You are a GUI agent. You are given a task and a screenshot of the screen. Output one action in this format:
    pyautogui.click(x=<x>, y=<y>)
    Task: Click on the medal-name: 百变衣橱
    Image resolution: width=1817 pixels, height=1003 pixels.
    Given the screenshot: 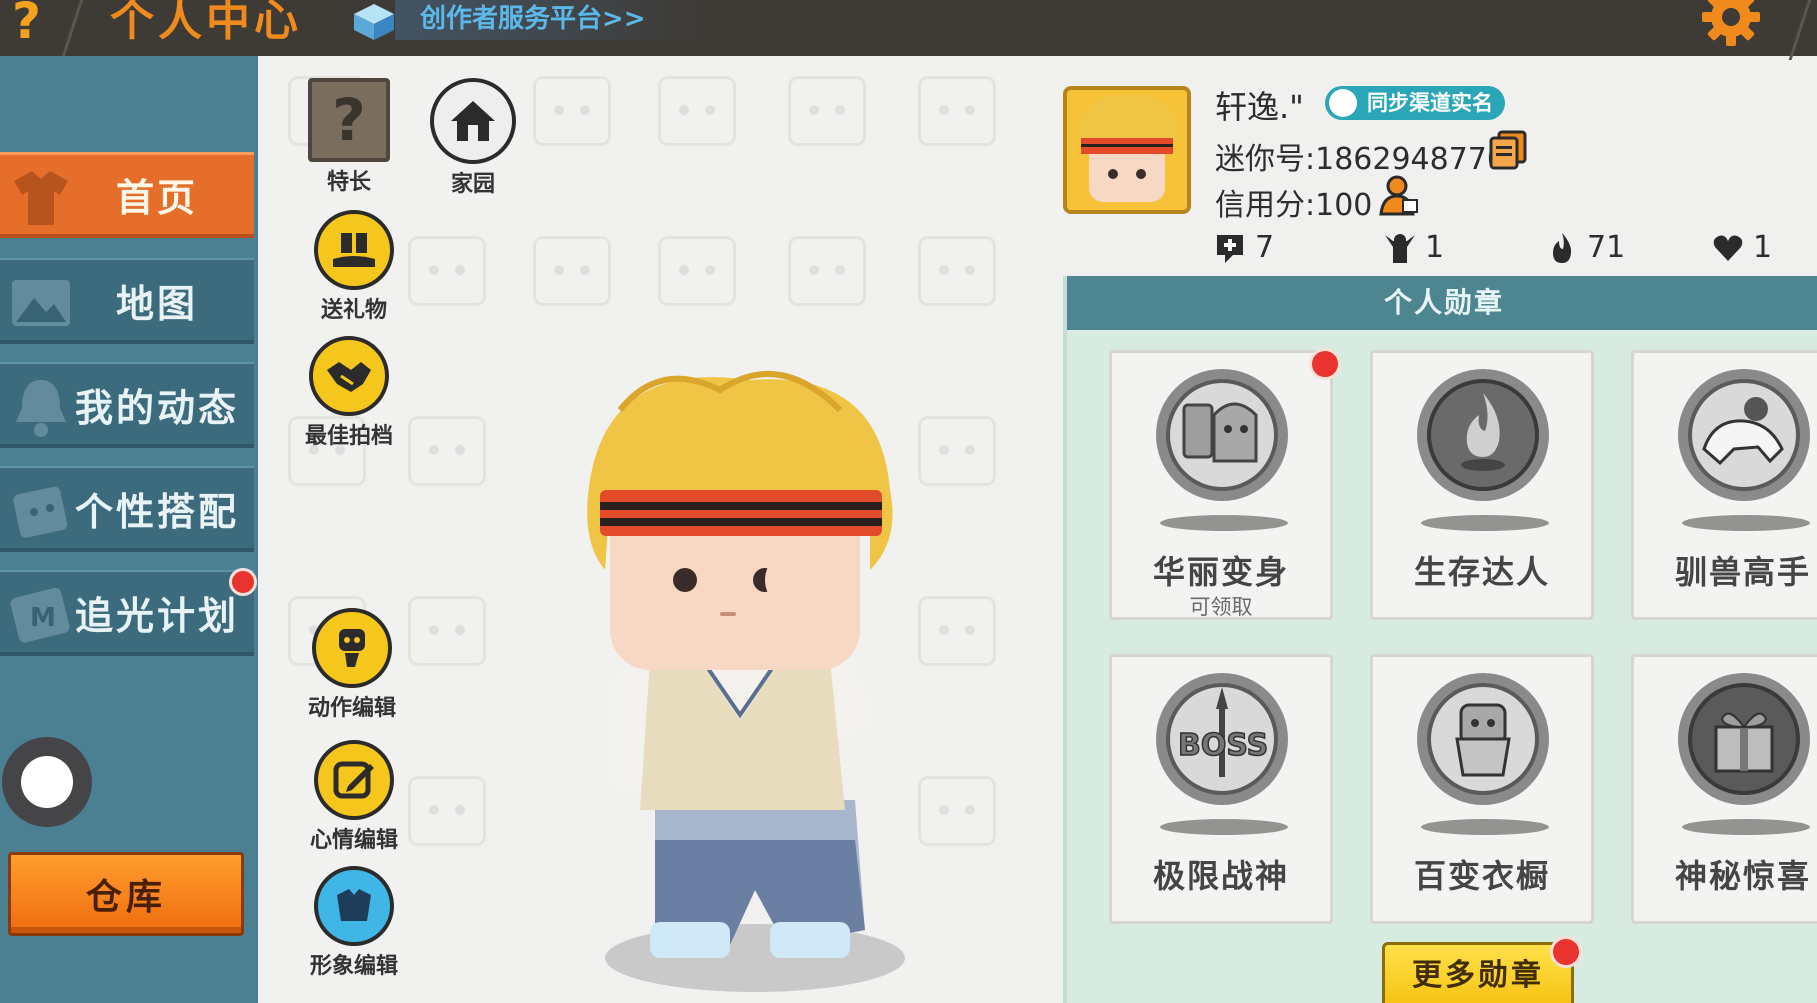 What is the action you would take?
    pyautogui.click(x=1481, y=876)
    